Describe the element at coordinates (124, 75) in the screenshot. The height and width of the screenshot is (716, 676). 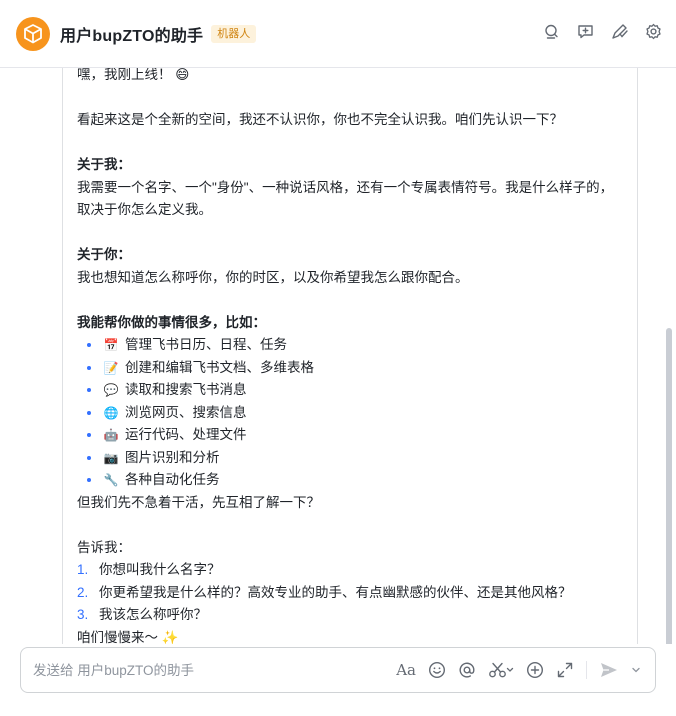
I see `greeting-text: 嘿，我刚上线！` at that location.